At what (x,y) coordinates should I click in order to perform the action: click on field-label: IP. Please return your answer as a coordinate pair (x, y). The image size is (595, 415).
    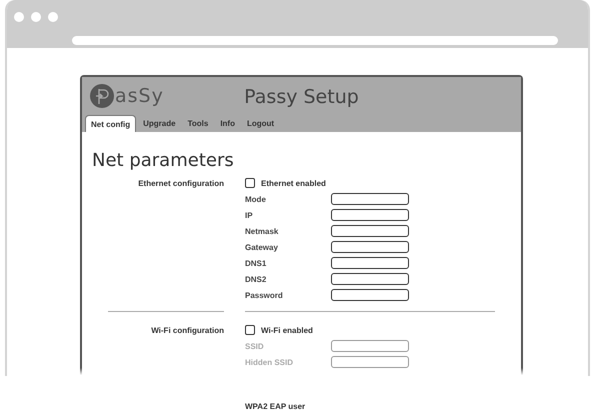
    Looking at the image, I should click on (249, 215).